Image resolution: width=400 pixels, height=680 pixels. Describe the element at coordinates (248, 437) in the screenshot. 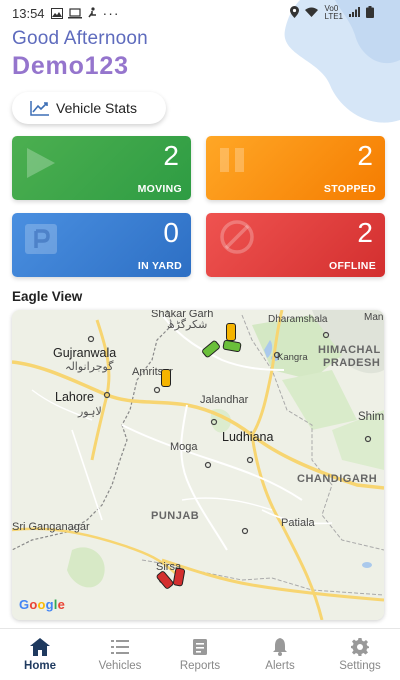

I see `map-label-ludhiana: Ludhiana` at that location.